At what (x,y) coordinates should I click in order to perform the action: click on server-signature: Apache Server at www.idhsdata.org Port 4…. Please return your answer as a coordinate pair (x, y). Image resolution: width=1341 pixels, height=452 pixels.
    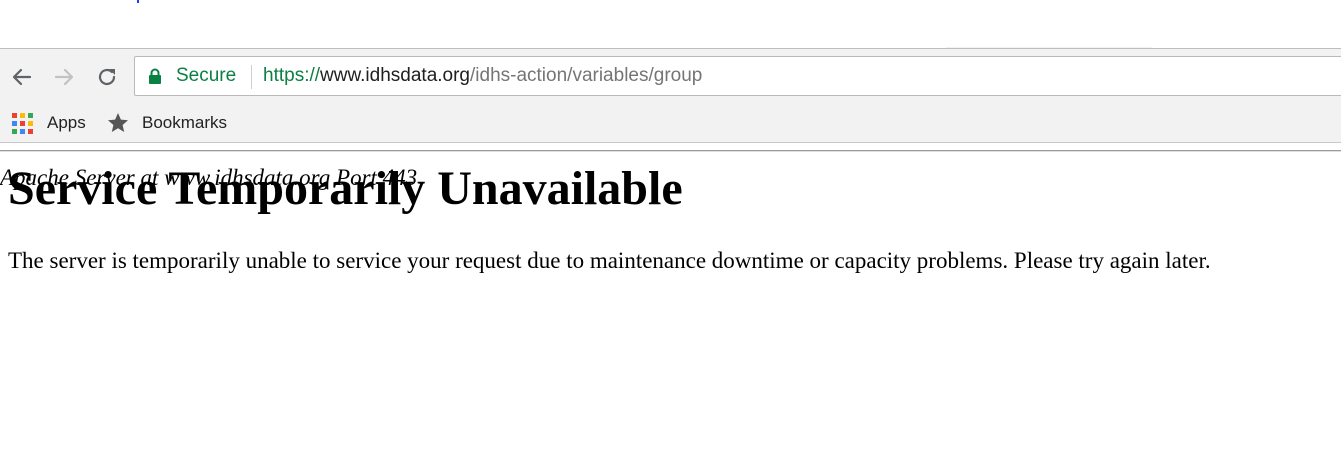
    Looking at the image, I should click on (209, 177).